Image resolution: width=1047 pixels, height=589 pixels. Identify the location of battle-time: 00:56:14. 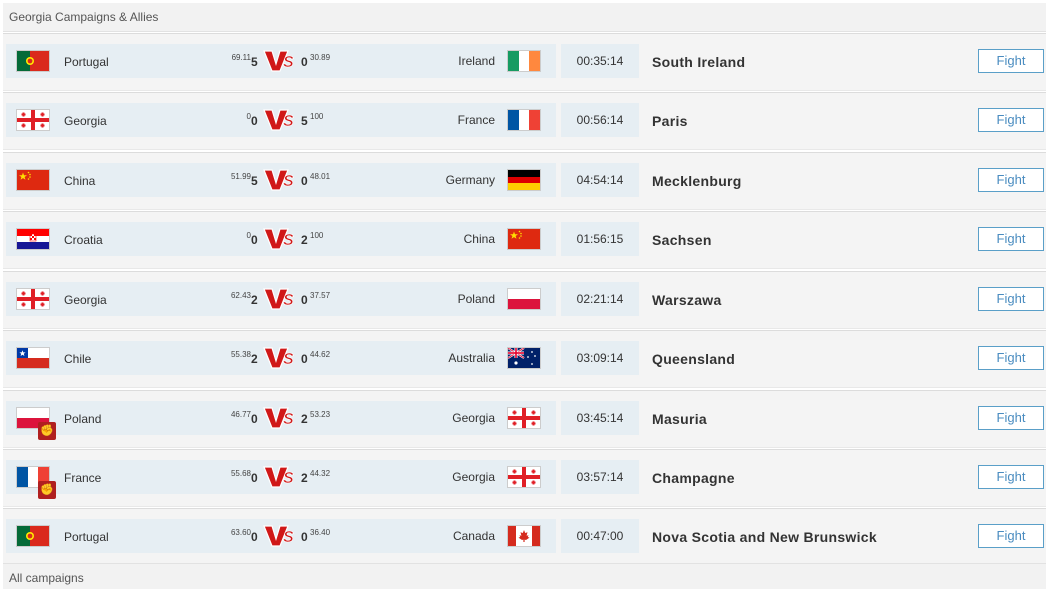
(600, 120).